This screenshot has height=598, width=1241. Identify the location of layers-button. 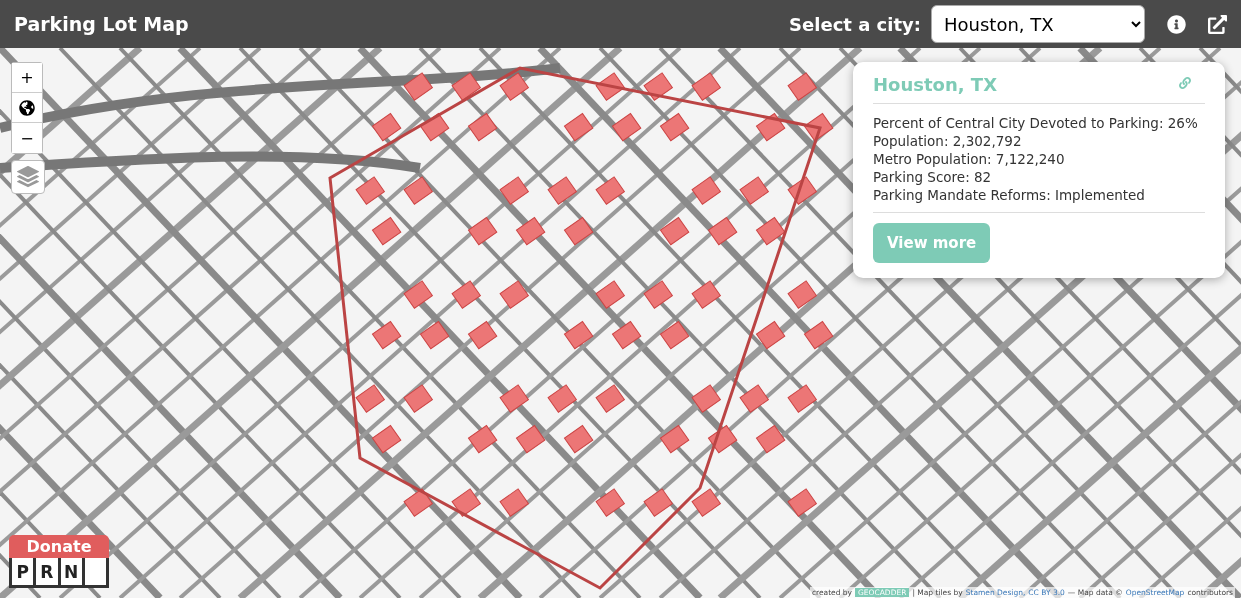
(28, 177).